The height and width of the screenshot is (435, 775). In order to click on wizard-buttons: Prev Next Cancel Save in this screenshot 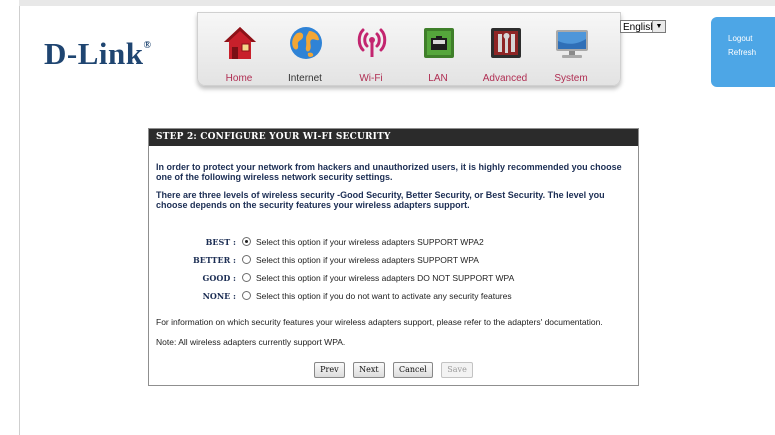, I will do `click(393, 368)`.